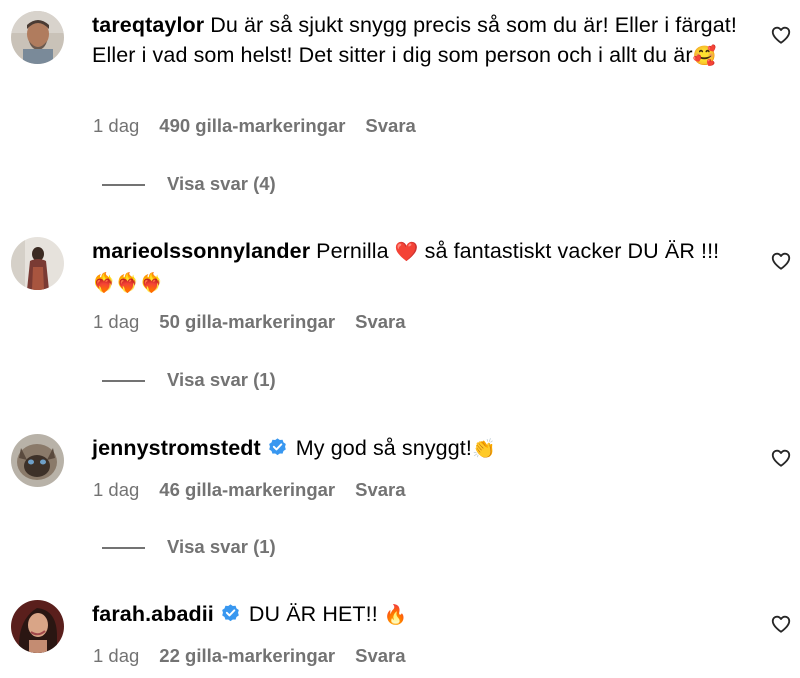  I want to click on comment-meta: 1 dag 50 gilla-markeringar Svara, so click(249, 322).